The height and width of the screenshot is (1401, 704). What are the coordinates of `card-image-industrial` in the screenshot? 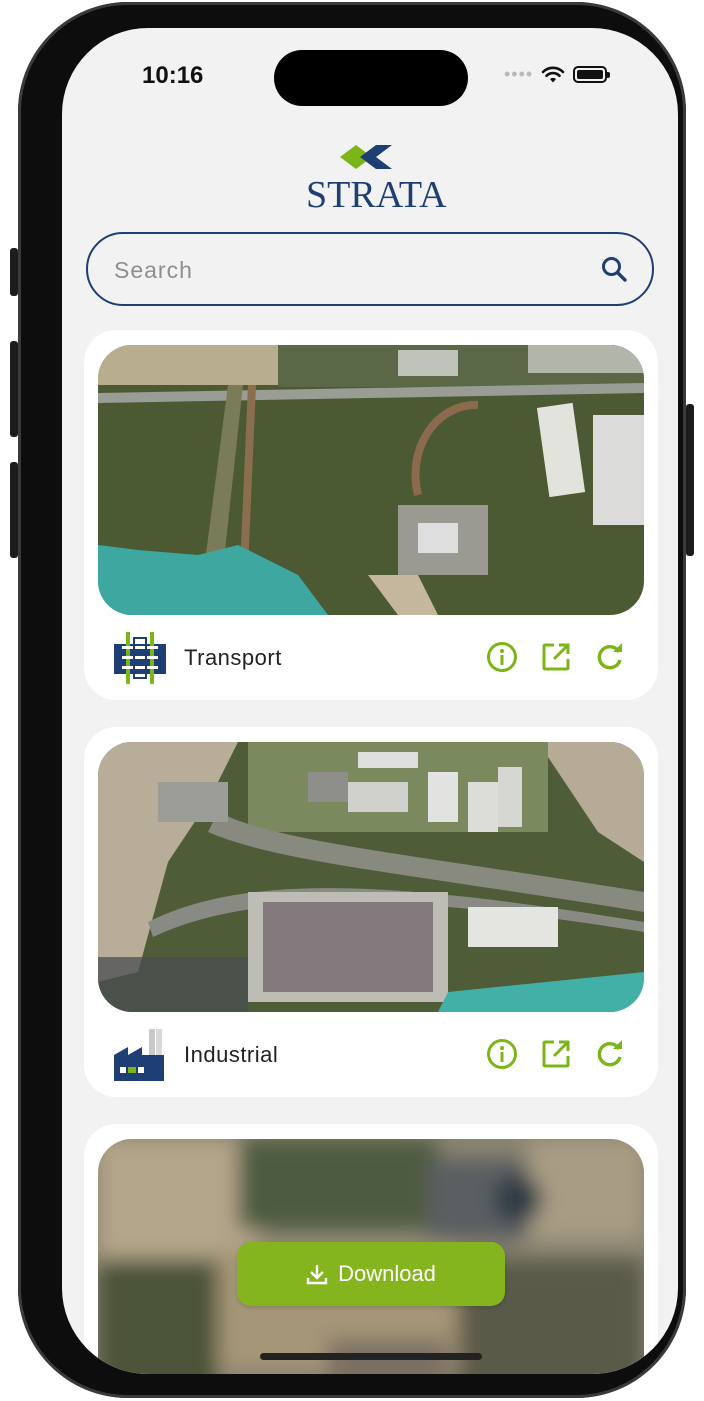 It's located at (371, 877).